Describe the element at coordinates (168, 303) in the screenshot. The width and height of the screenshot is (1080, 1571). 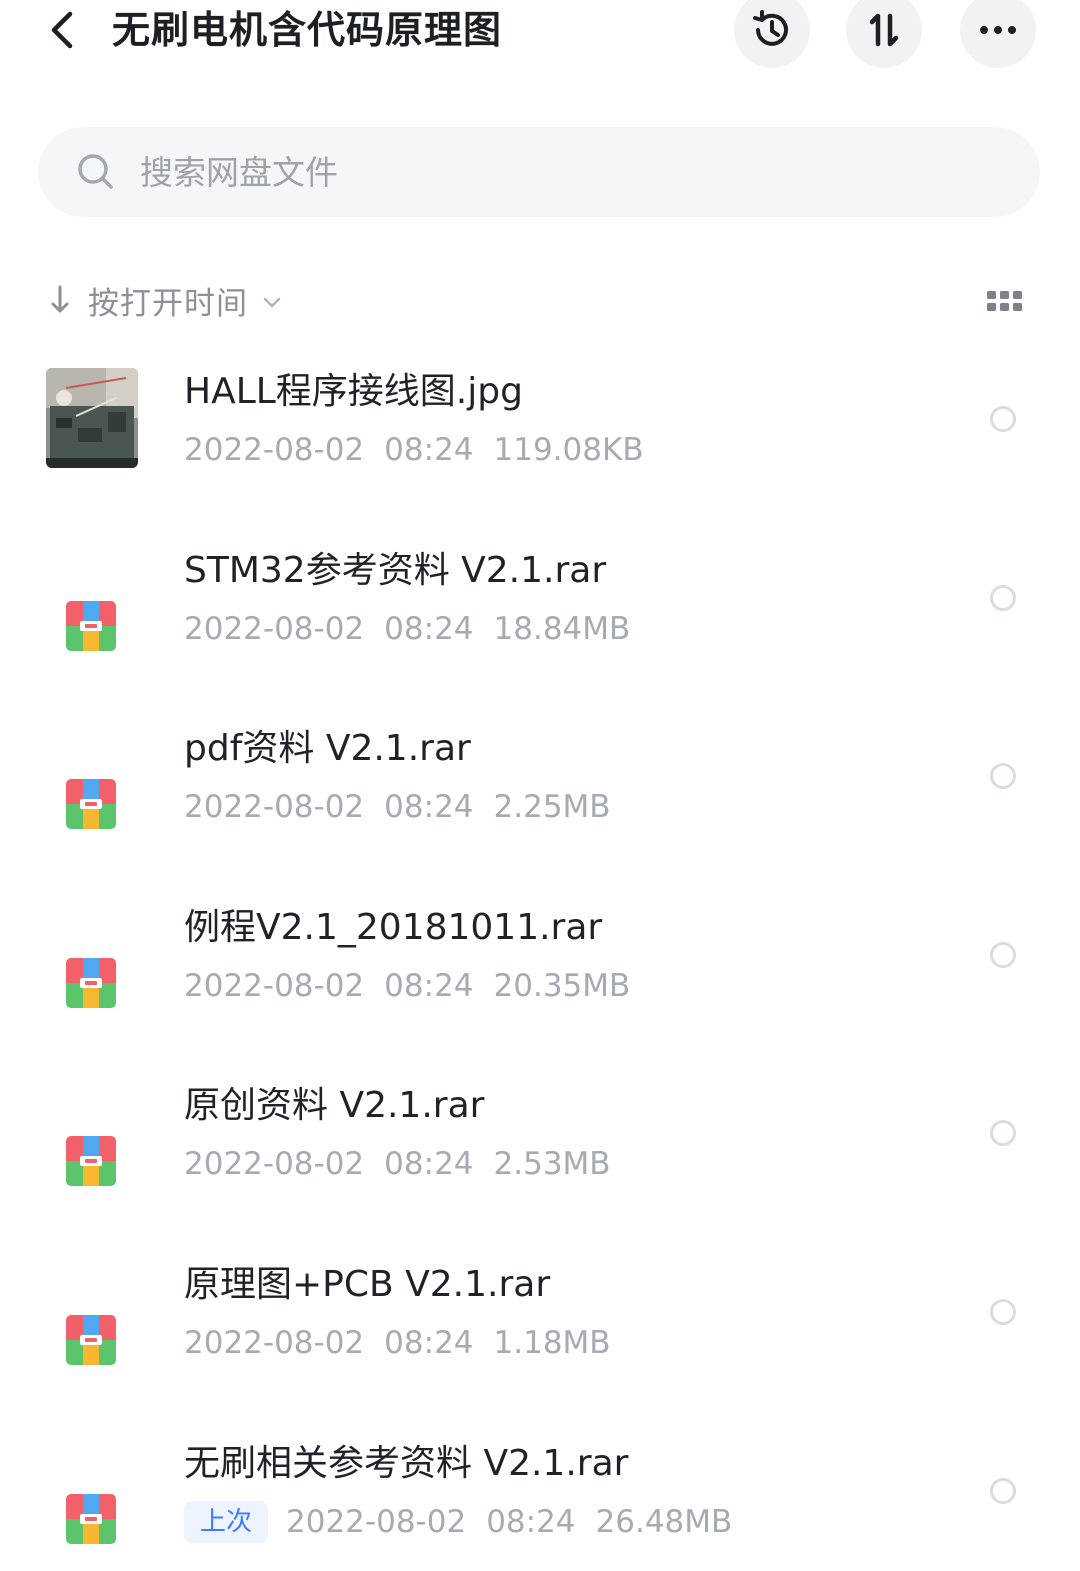
I see `sort-label: 按打开时间` at that location.